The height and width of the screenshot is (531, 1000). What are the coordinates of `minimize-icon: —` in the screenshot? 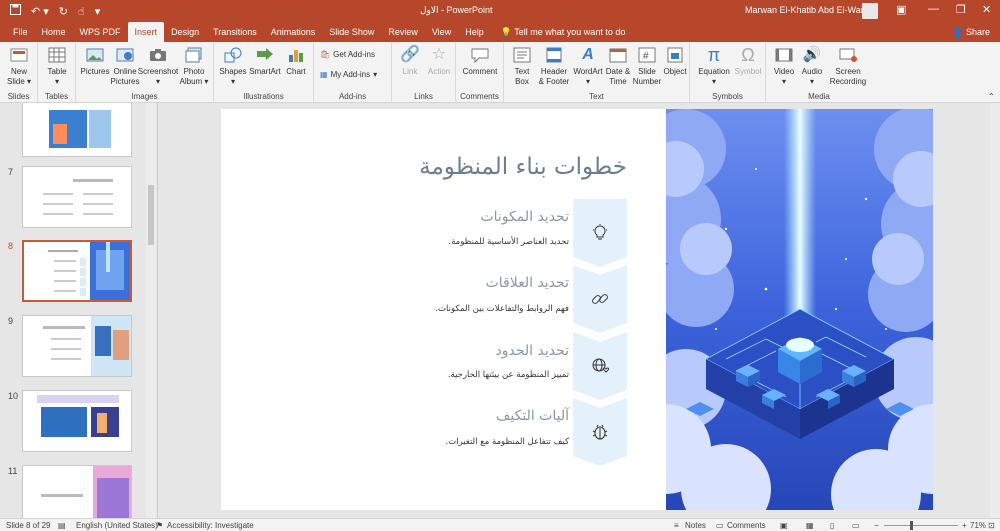 It's located at (933, 9).